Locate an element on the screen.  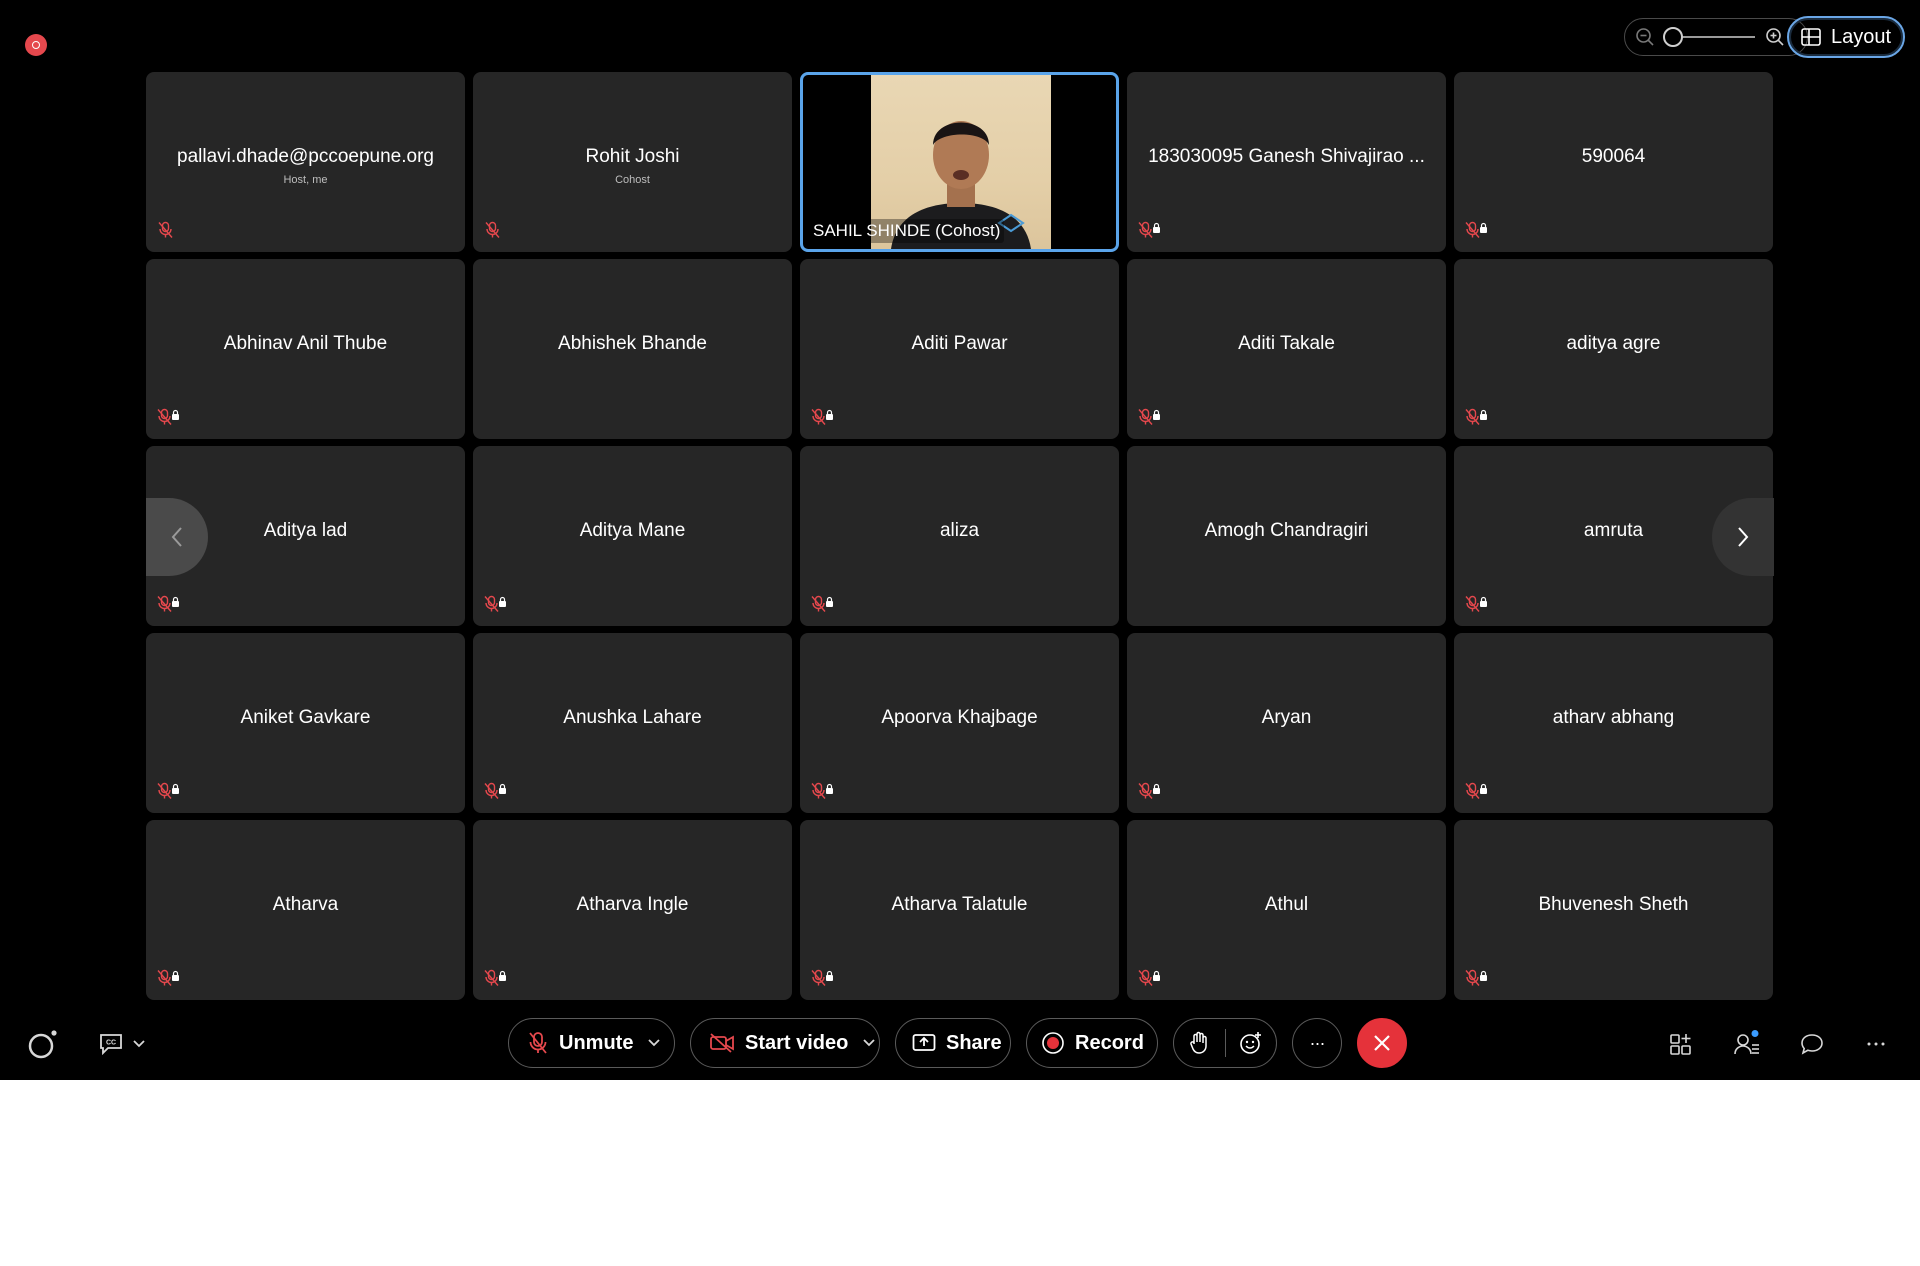
participant-tile: aliza is located at coordinates (959, 536).